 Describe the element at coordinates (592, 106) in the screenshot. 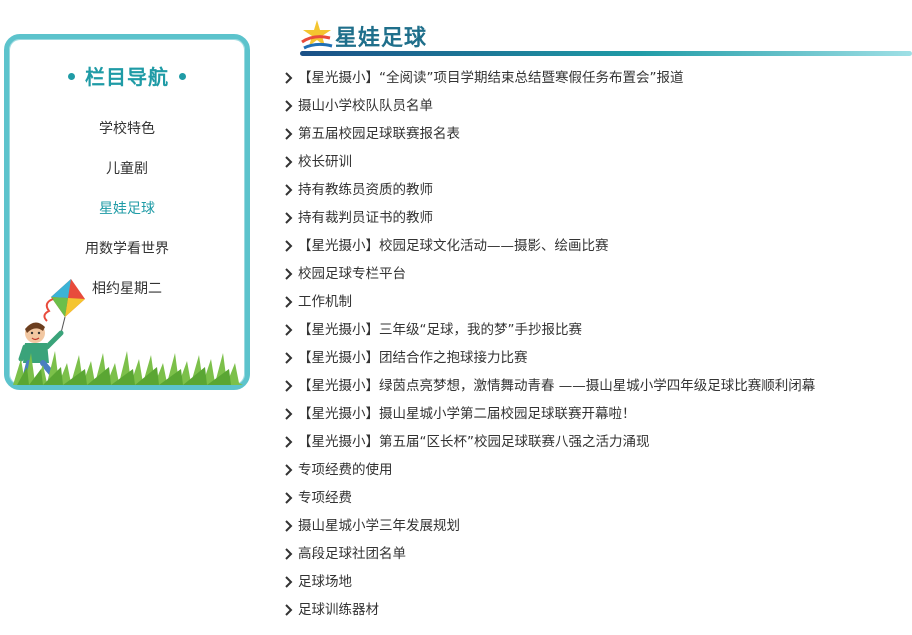

I see `list-item: 摄山小学校队队员名单` at that location.